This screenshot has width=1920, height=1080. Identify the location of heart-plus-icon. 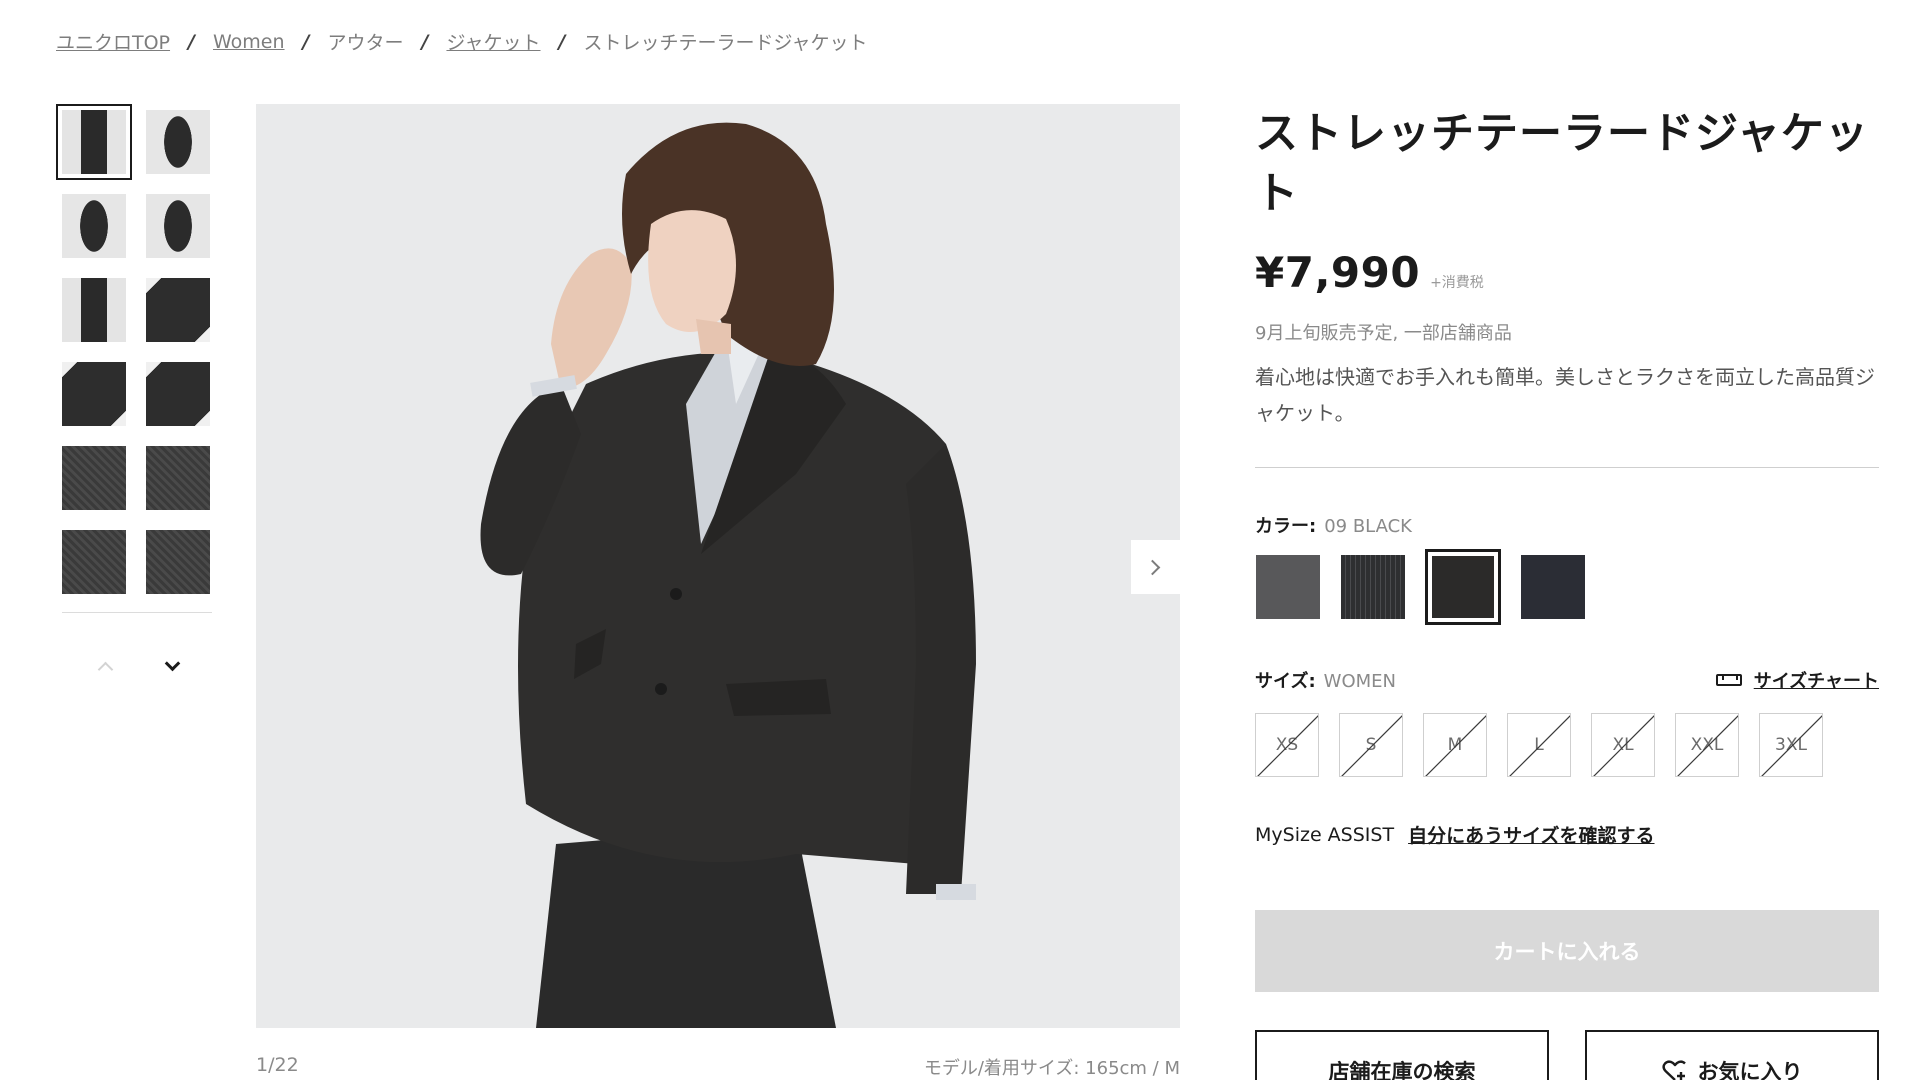
(1674, 1069).